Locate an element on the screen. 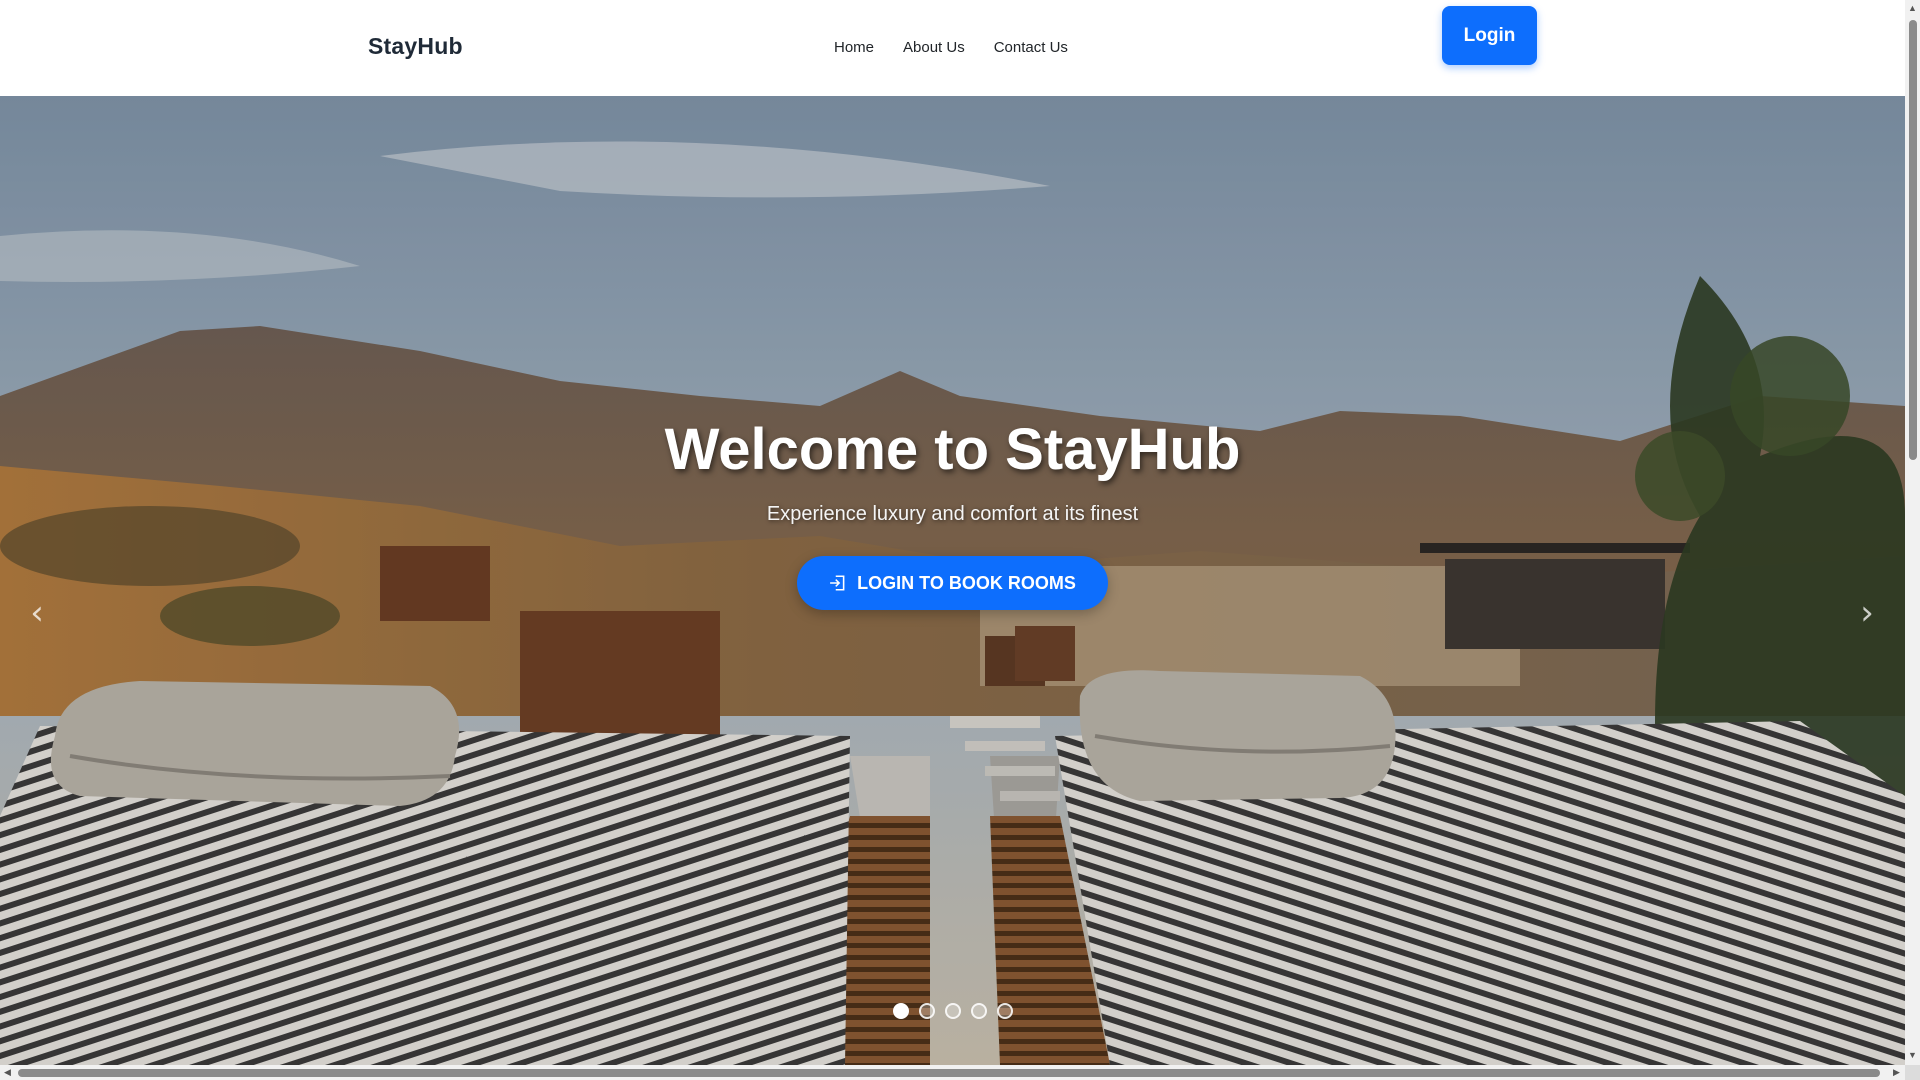 This screenshot has width=1920, height=1080. nav-link-home: Home is located at coordinates (854, 47).